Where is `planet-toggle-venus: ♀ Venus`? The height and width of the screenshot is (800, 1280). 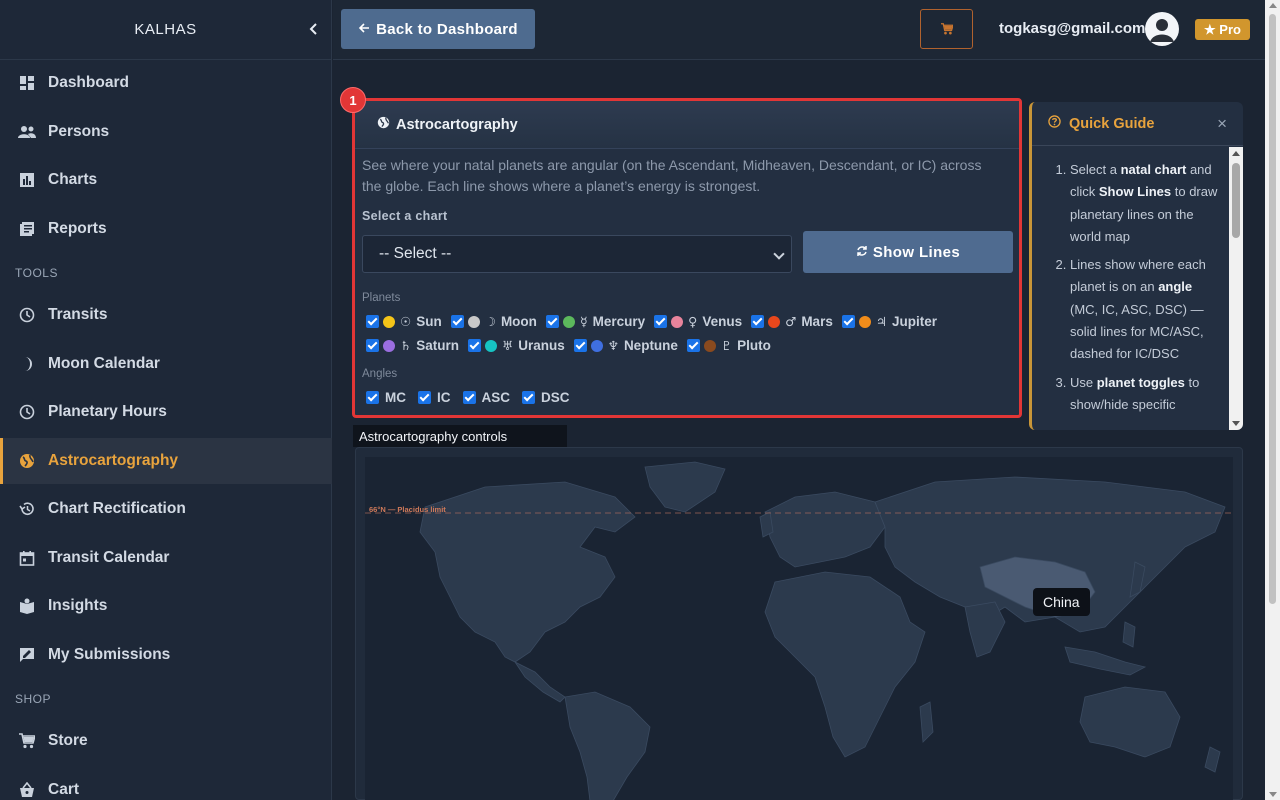
planet-toggle-venus: ♀ Venus is located at coordinates (698, 321).